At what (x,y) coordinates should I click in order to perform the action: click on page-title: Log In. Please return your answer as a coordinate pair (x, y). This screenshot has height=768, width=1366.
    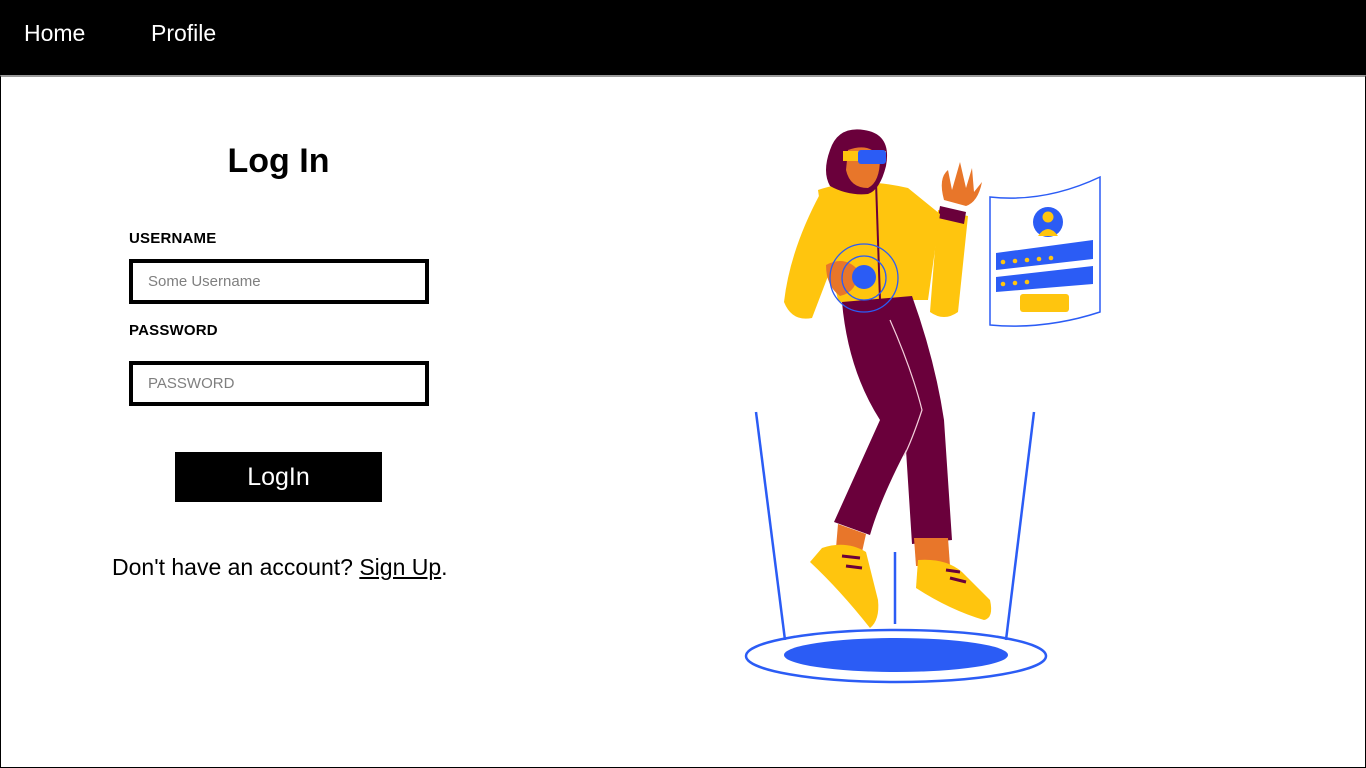
    Looking at the image, I should click on (278, 161).